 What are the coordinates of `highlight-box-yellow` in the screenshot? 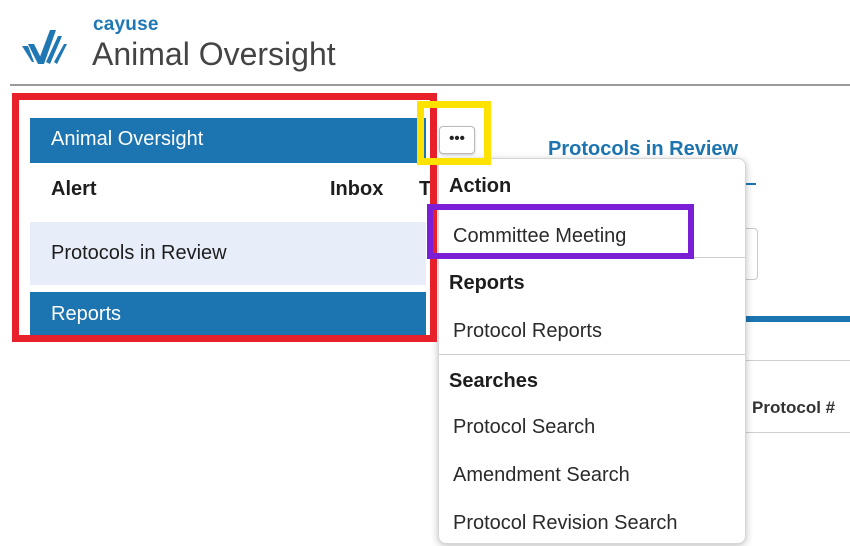 It's located at (454, 133).